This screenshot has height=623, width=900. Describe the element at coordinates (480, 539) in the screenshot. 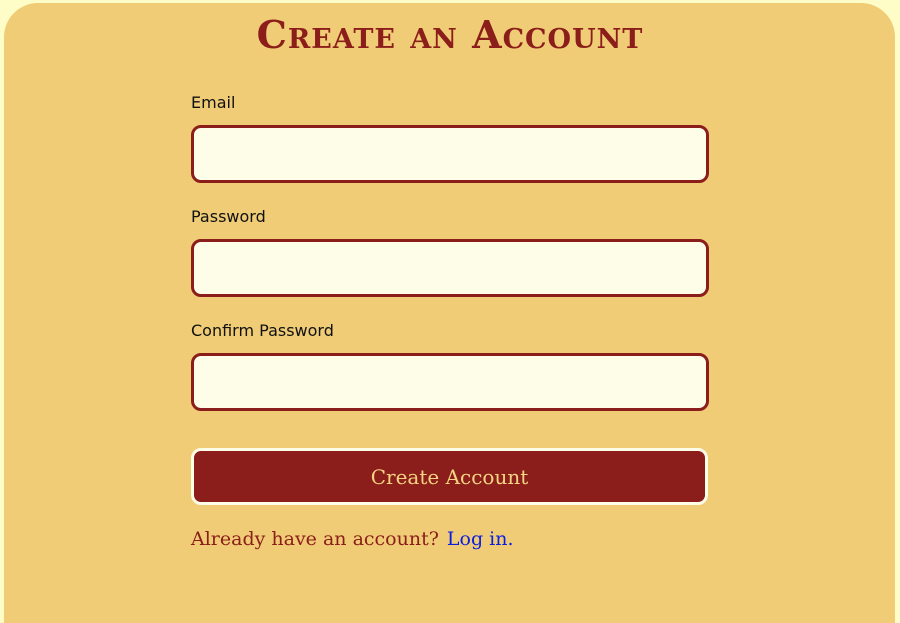

I see `login-link: Log in.` at that location.